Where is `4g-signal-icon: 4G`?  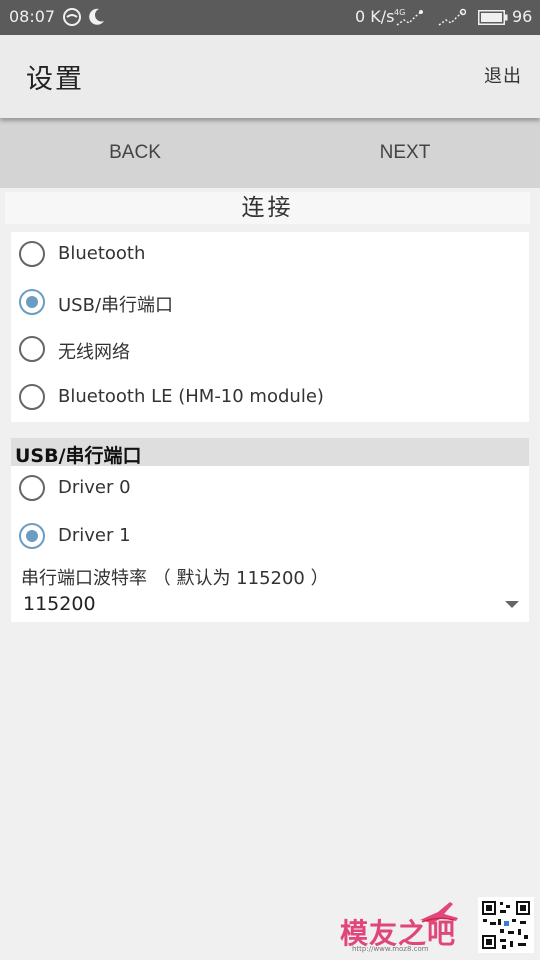 4g-signal-icon: 4G is located at coordinates (409, 20).